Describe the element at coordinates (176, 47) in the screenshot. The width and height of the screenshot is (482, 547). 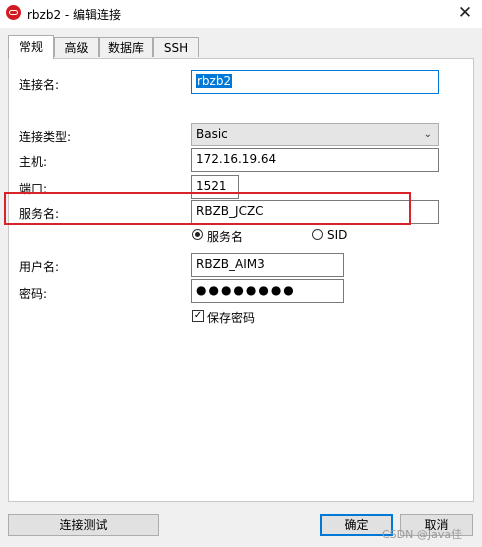
I see `tab-ssh: SSH` at that location.